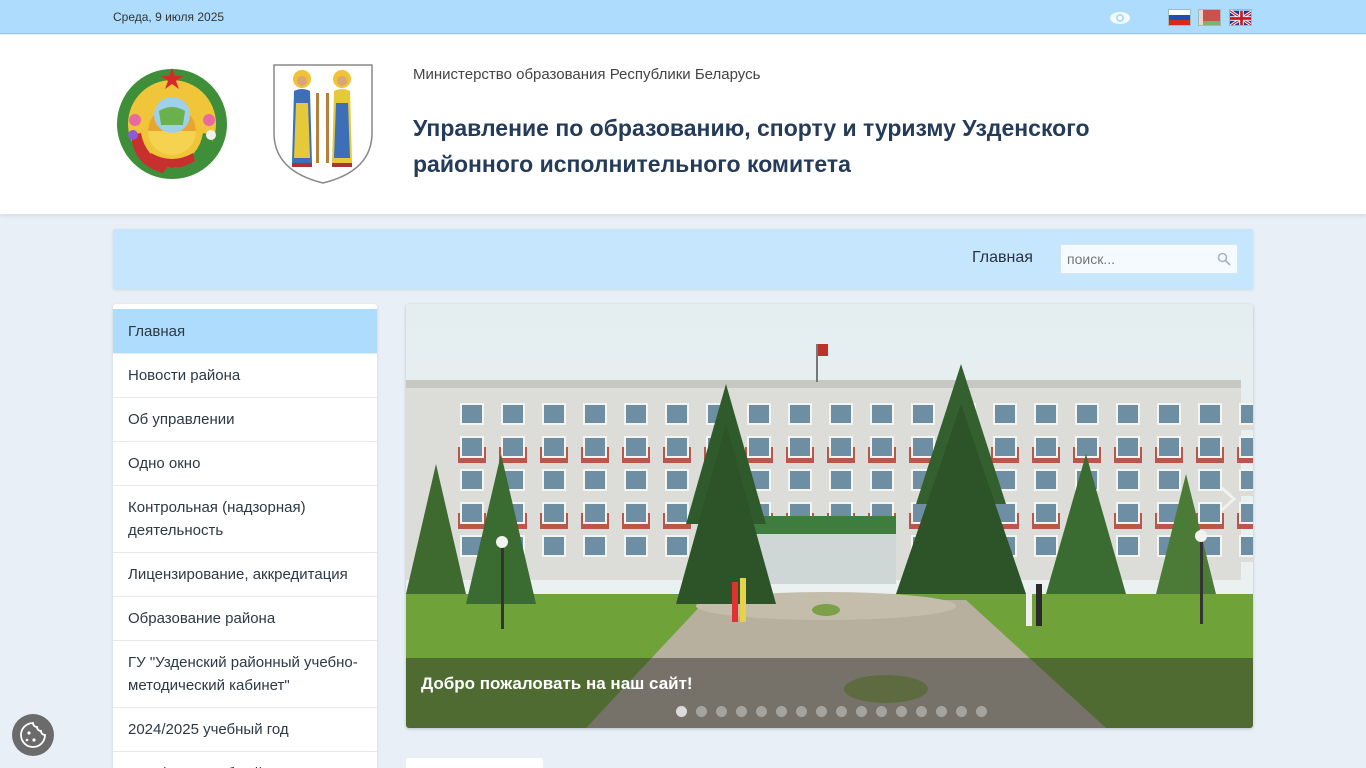 Image resolution: width=1366 pixels, height=768 pixels. What do you see at coordinates (1240, 17) in the screenshot?
I see `flag-gb-icon` at bounding box center [1240, 17].